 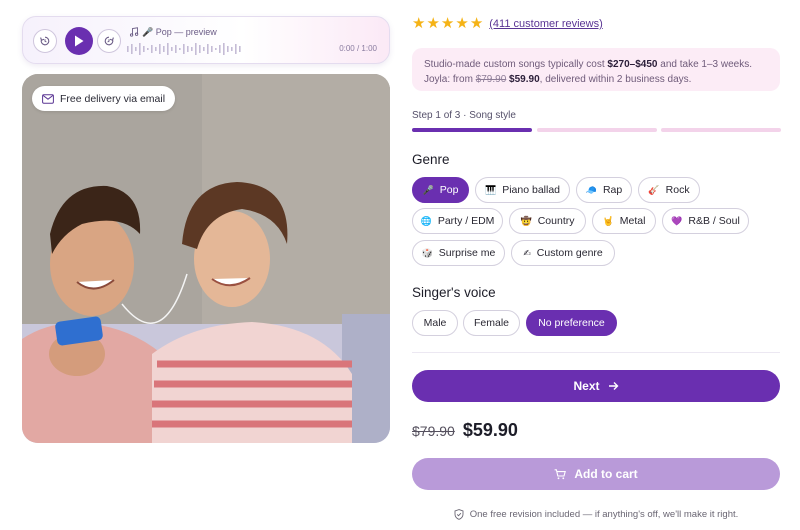 I want to click on genre-chip-rnb-soul: 💜 R&B / Soul, so click(x=705, y=221).